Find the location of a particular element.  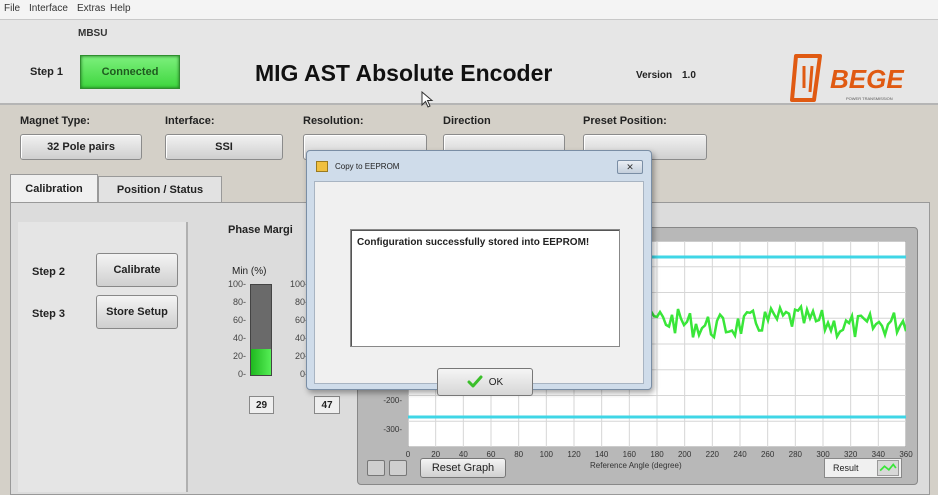

phase-margin-title: Phase Margi is located at coordinates (260, 230).